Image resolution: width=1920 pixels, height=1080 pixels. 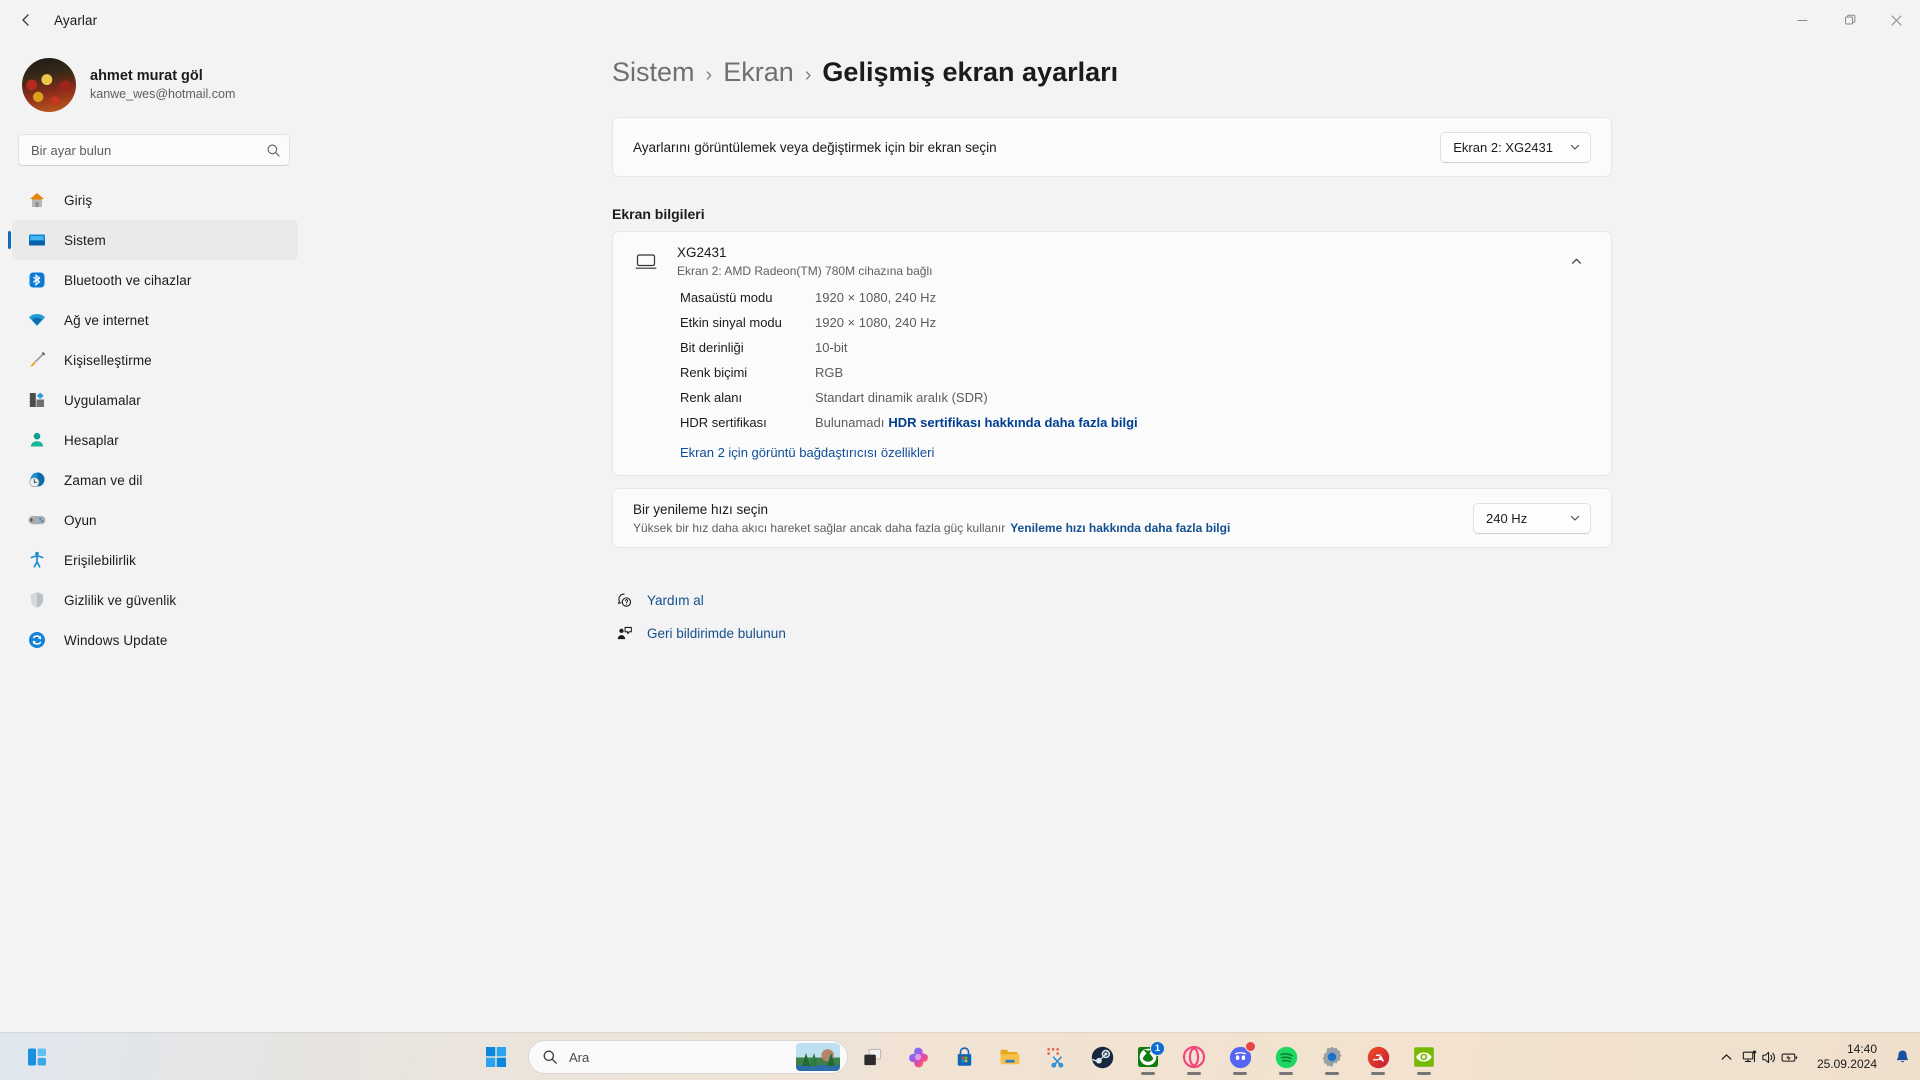 I want to click on back-button, so click(x=26, y=20).